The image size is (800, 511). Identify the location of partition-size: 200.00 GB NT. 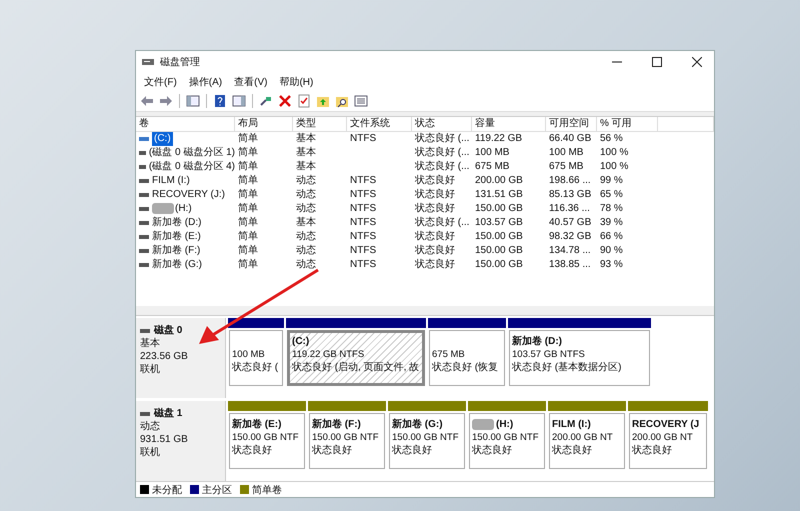
(663, 437).